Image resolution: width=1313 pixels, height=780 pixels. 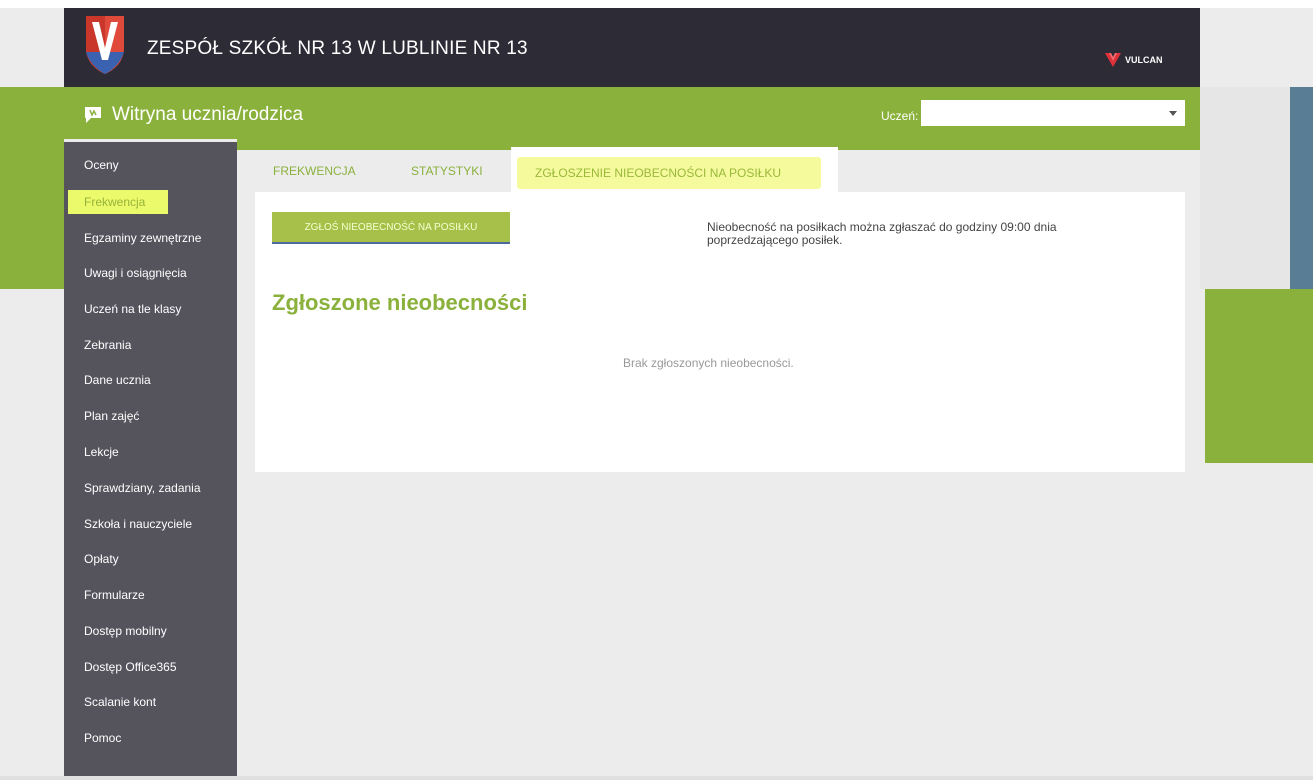 I want to click on sidebar-item-plan-zajec: Plan zajęć, so click(x=111, y=416).